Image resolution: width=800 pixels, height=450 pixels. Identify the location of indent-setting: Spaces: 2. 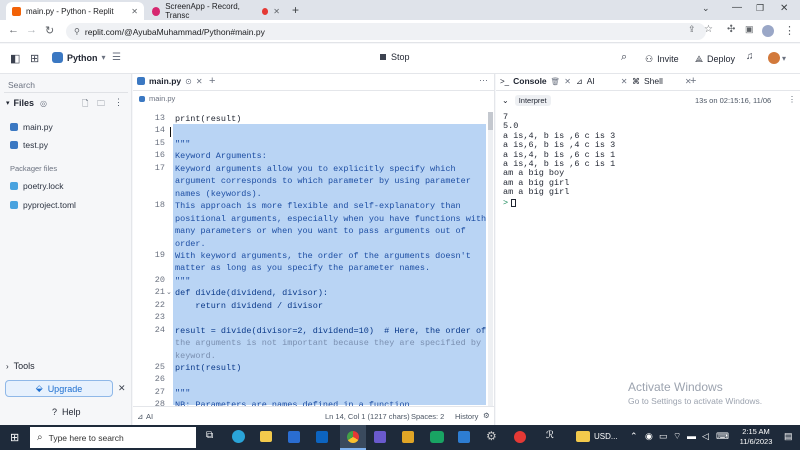
(427, 416).